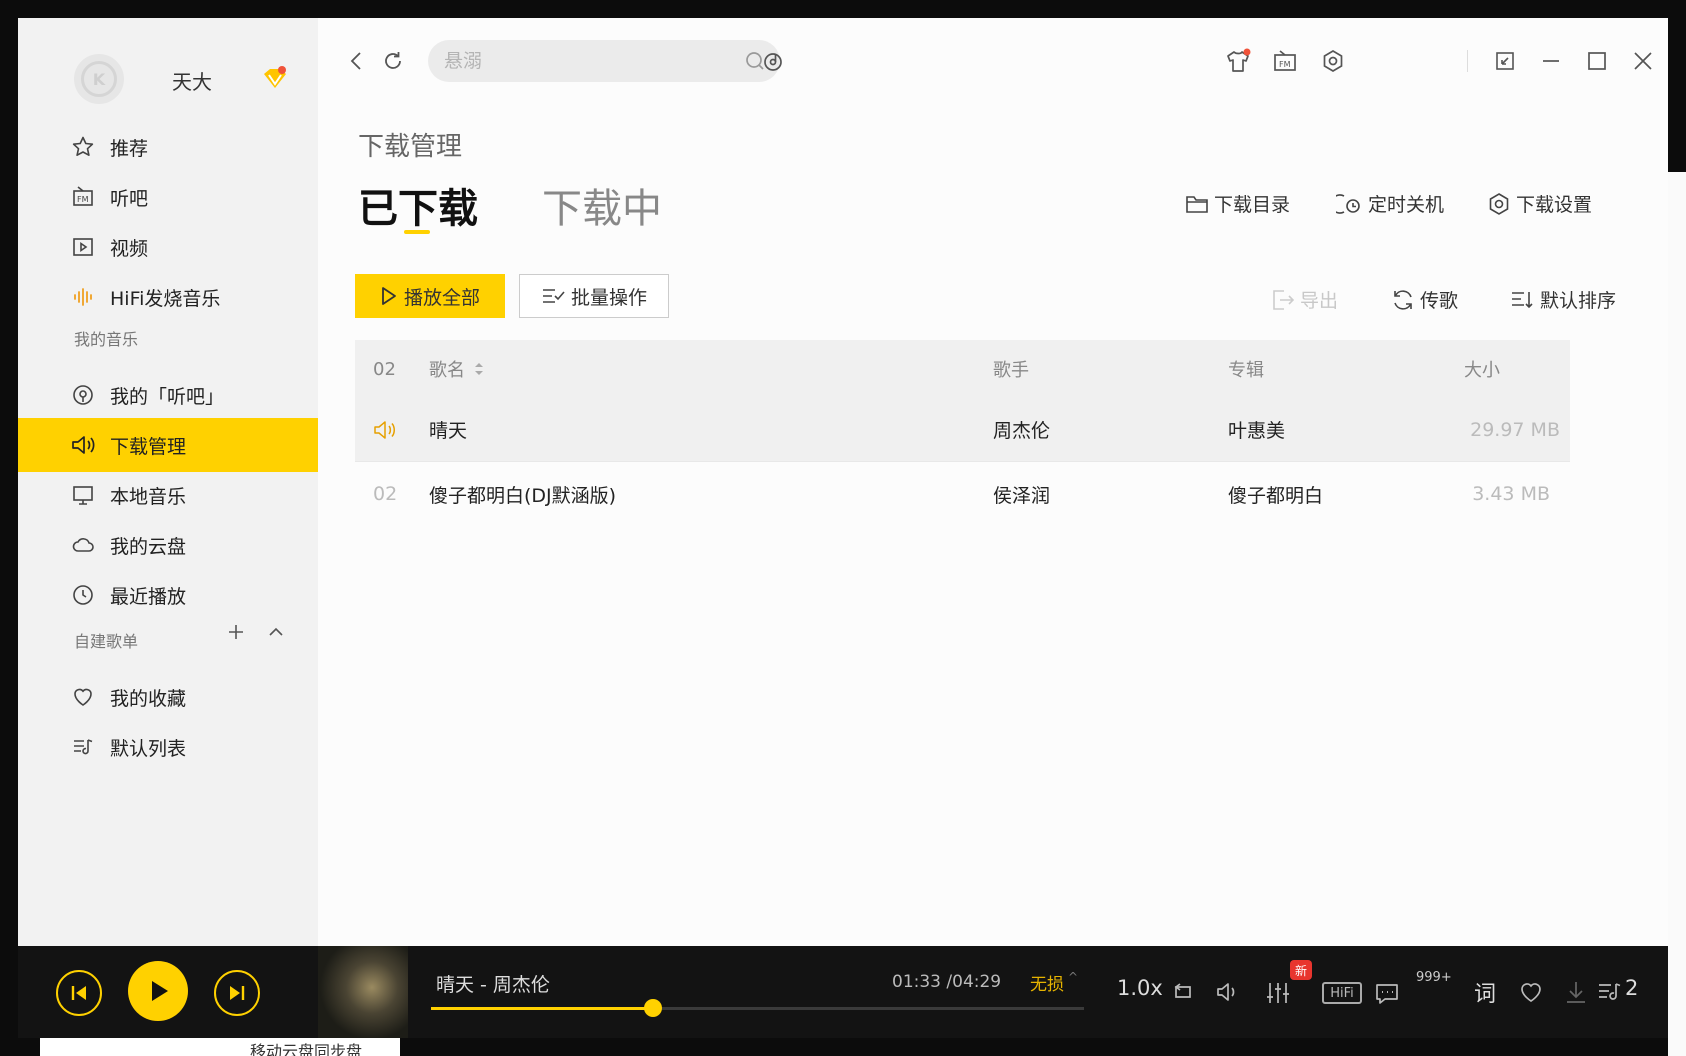 This screenshot has width=1686, height=1056. Describe the element at coordinates (447, 370) in the screenshot. I see `header-song-name-label: 歌名` at that location.